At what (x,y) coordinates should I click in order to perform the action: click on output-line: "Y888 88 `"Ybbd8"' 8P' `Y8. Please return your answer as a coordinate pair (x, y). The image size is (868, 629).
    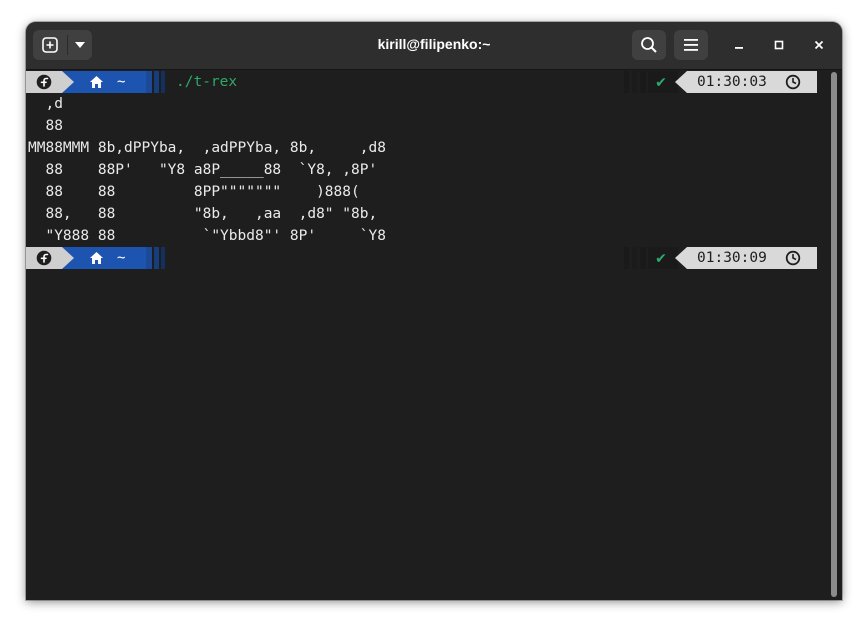
    Looking at the image, I should click on (207, 236).